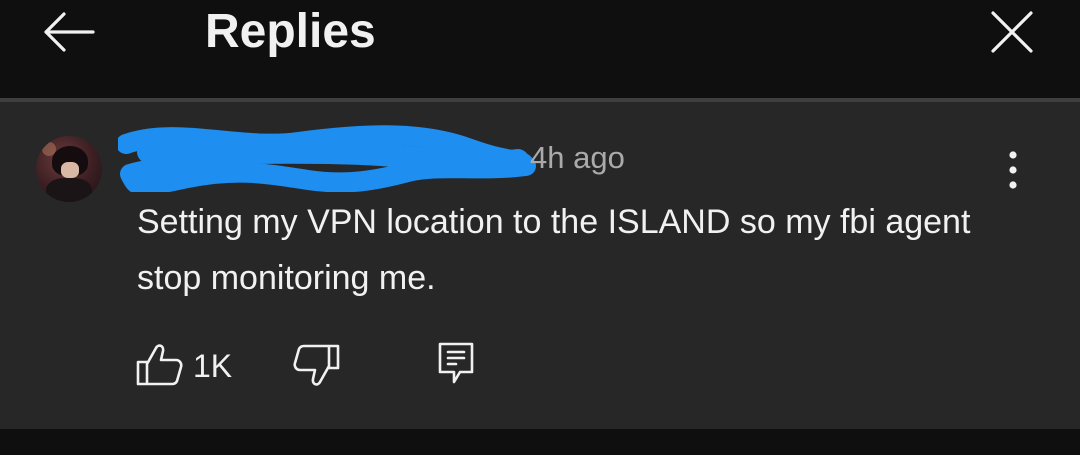 This screenshot has width=1080, height=455. I want to click on author-name-redaction, so click(327, 158).